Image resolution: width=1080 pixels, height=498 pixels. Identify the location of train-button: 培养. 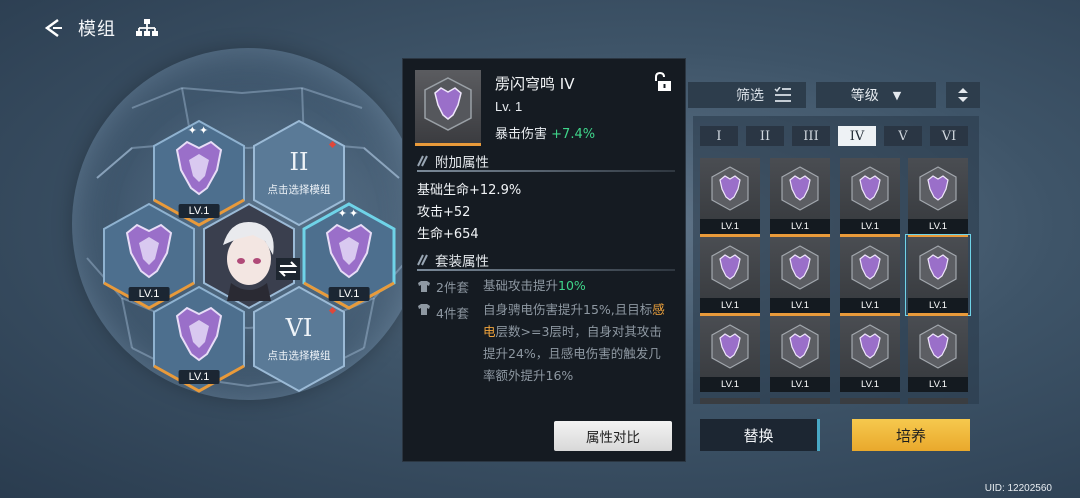
(911, 435).